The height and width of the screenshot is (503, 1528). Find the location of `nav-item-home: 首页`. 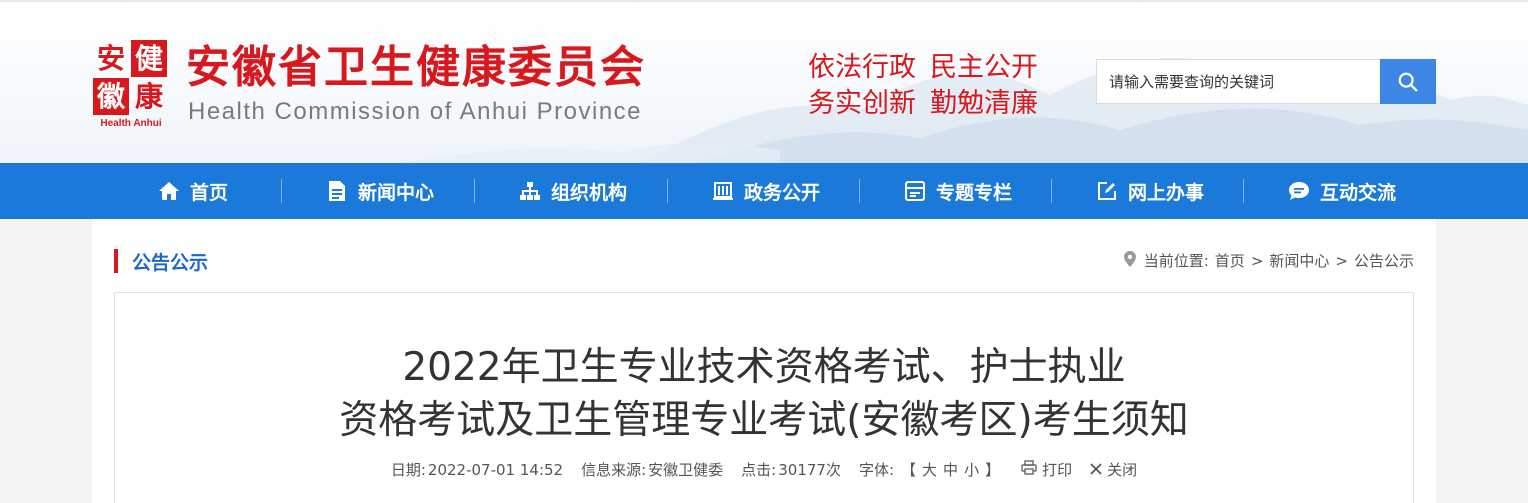

nav-item-home: 首页 is located at coordinates (193, 191).